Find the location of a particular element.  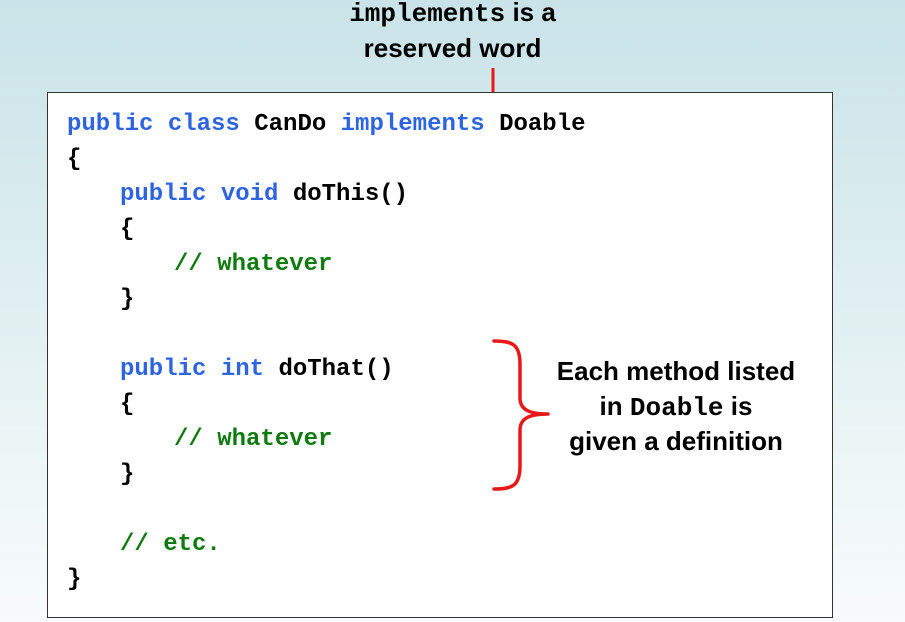

method-signature-dothat: doThat() is located at coordinates (336, 369).